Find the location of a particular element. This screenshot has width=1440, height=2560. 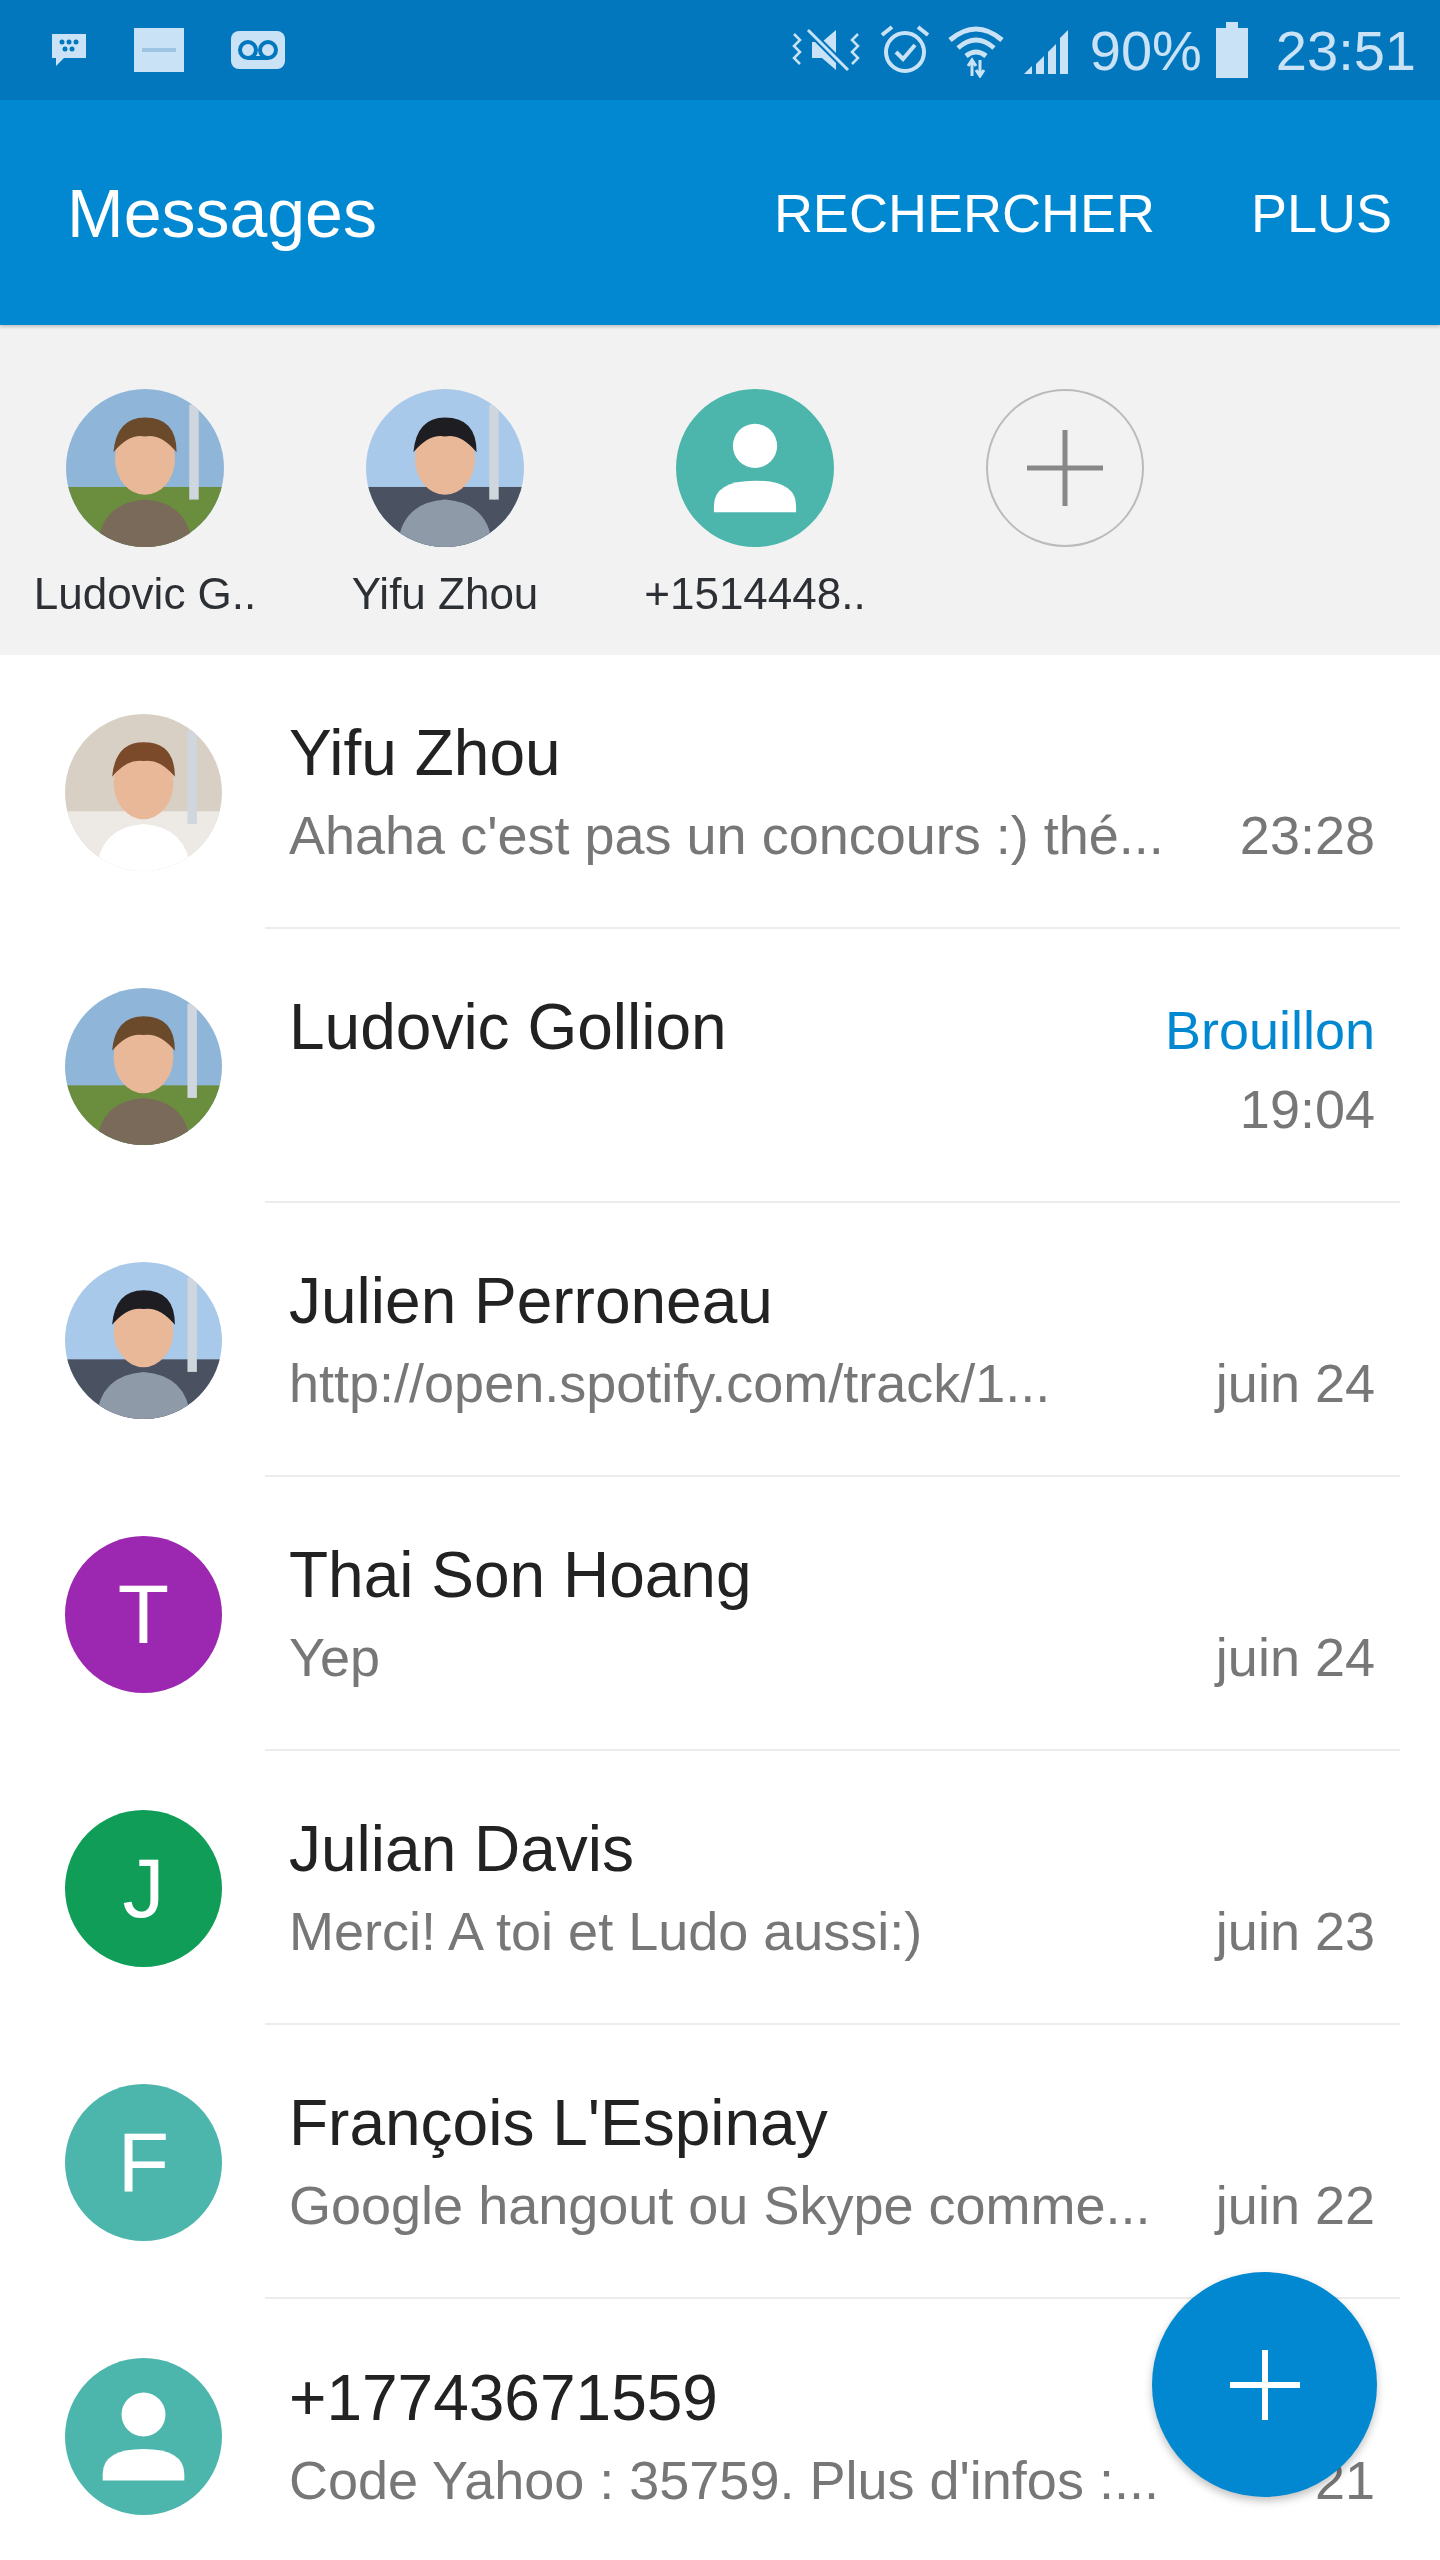

action-button: PLUS is located at coordinates (1321, 212).